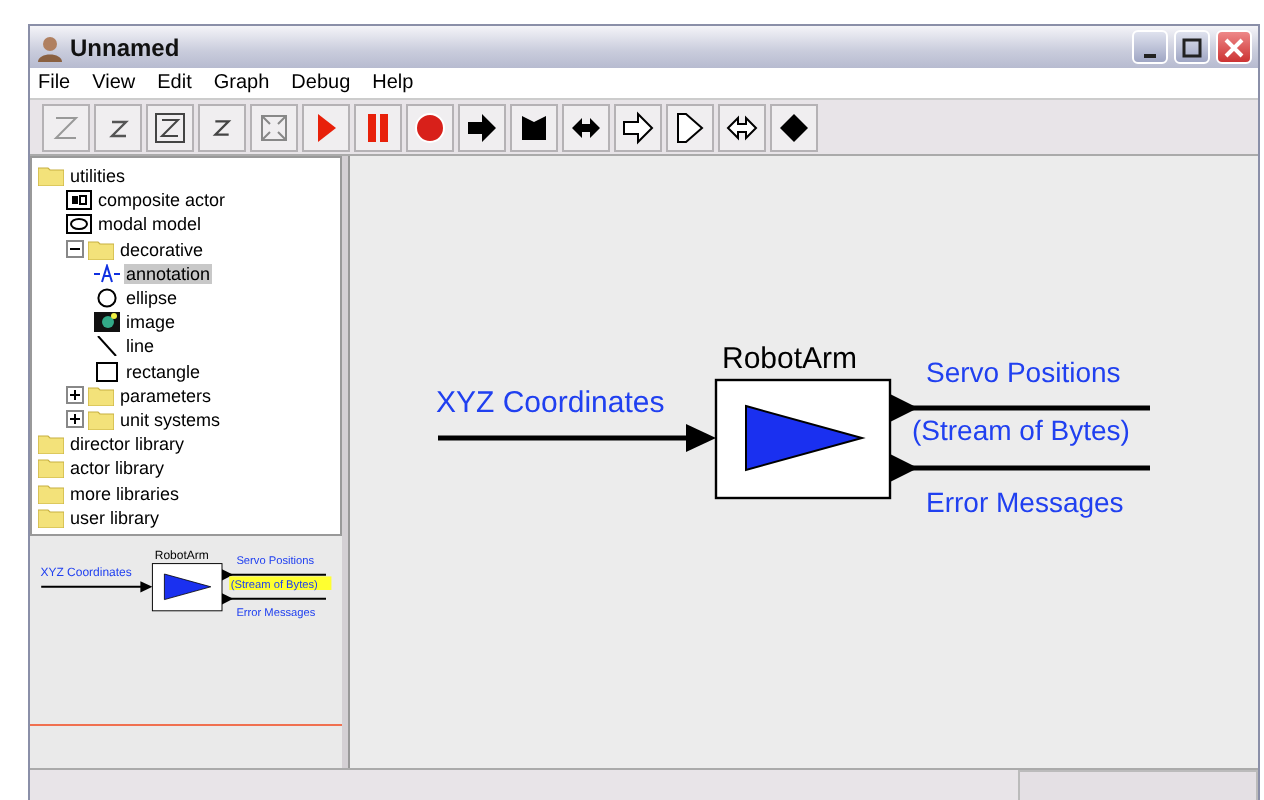 This screenshot has height=800, width=1264. I want to click on collapse-icon, so click(75, 249).